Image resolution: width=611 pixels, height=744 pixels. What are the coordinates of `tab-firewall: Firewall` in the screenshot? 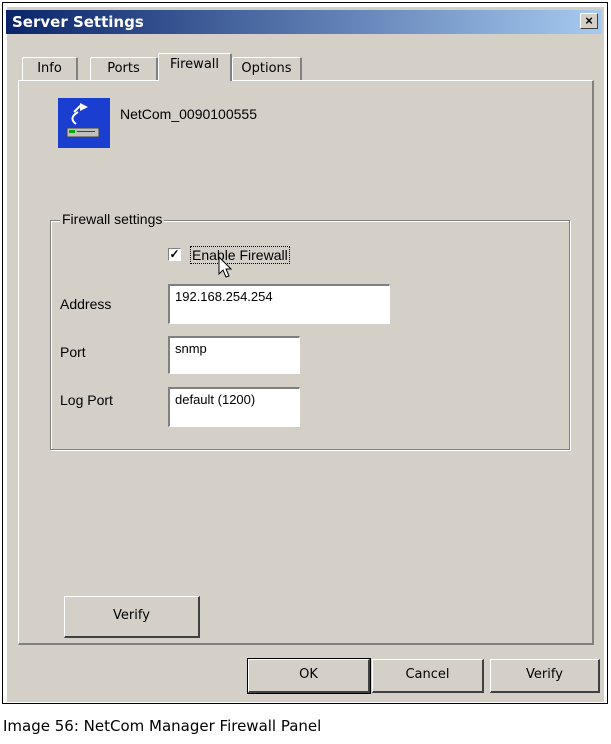 It's located at (195, 67).